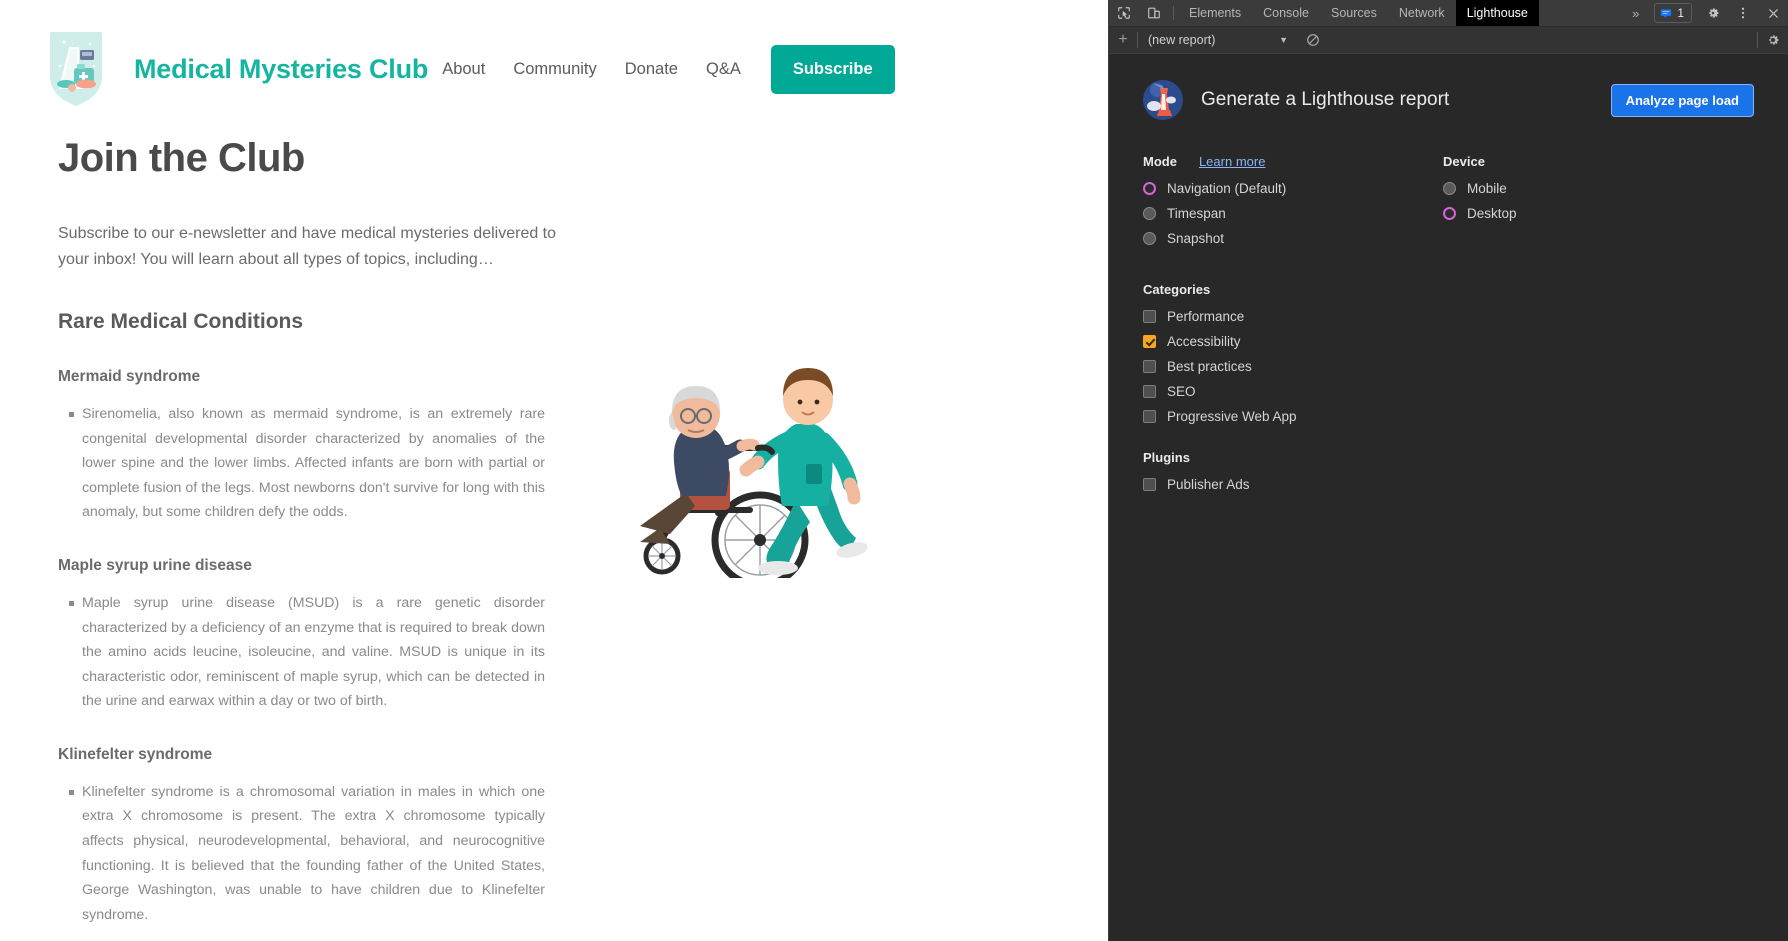 This screenshot has width=1788, height=941. What do you see at coordinates (1181, 391) in the screenshot?
I see `checkbox-label: SEO` at bounding box center [1181, 391].